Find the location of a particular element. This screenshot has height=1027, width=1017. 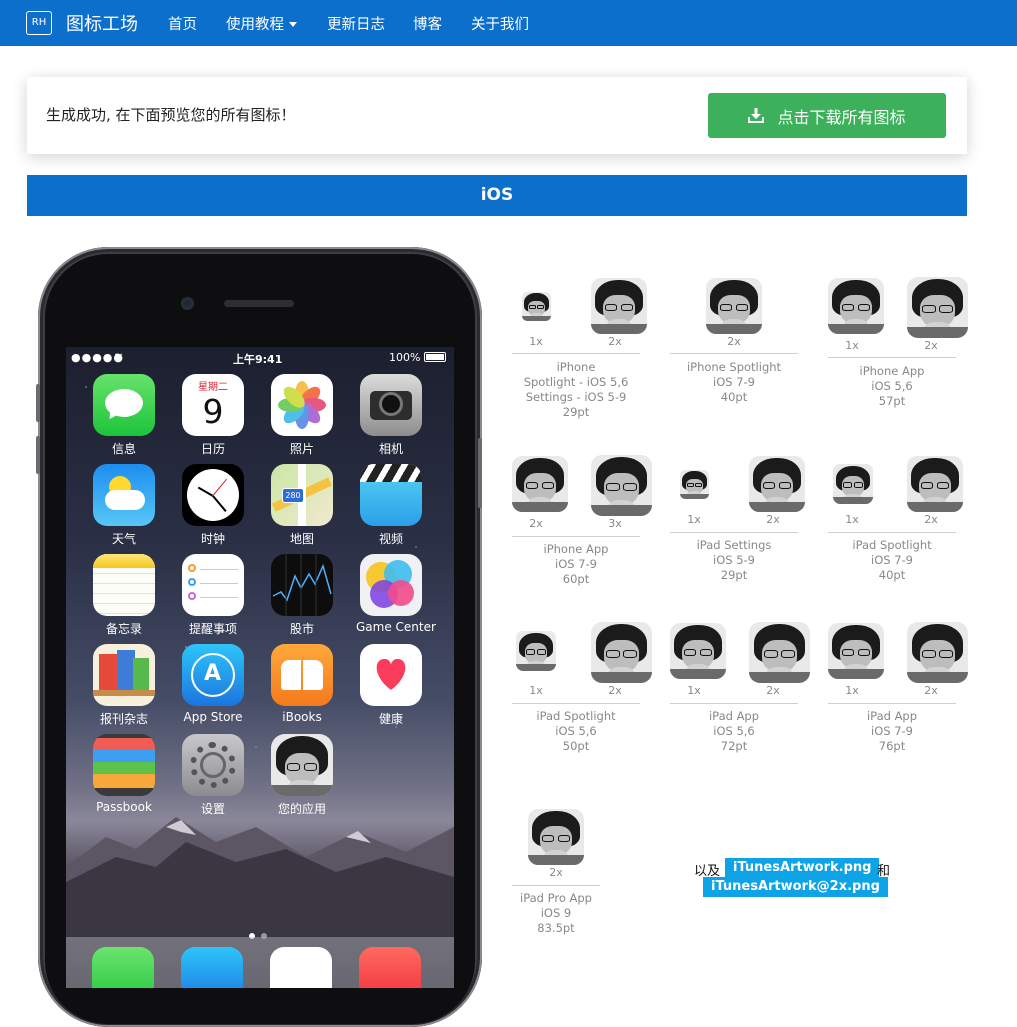

app-ibooks: iBooks is located at coordinates (302, 684).